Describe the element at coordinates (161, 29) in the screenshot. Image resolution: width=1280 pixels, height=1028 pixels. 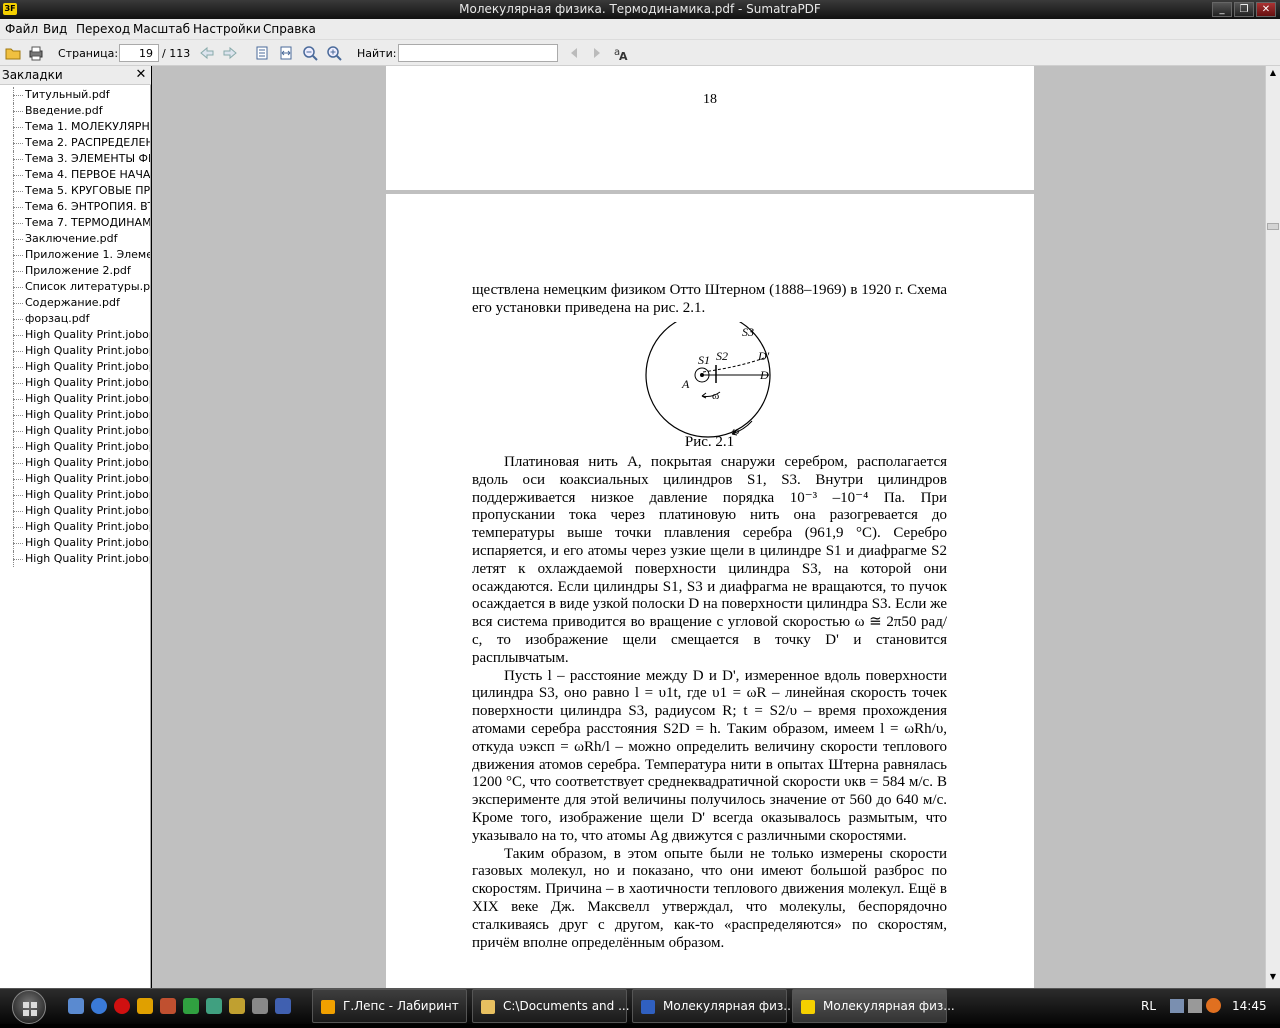
I see `menu-zoom: Масштаб` at that location.